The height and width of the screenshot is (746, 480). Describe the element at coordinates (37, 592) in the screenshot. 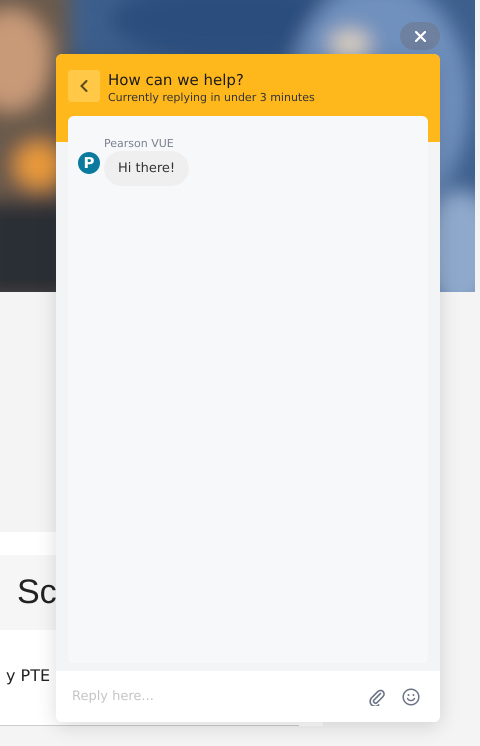

I see `section-heading: Sc` at that location.